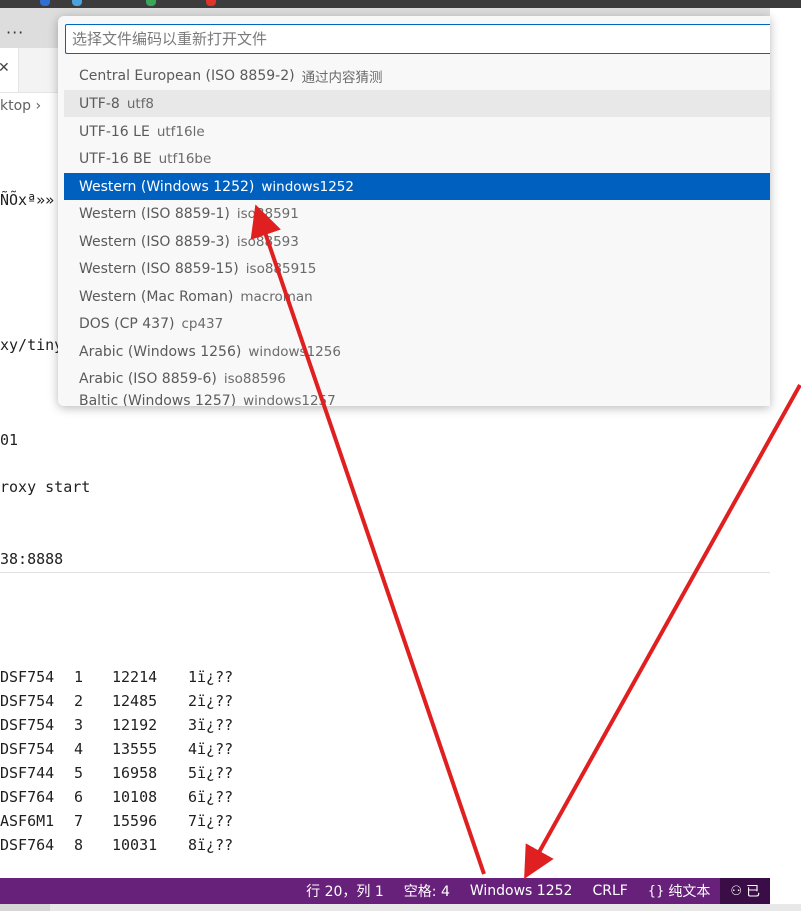  What do you see at coordinates (211, 701) in the screenshot?
I see `terminal-cell-label: 2ï¿??` at bounding box center [211, 701].